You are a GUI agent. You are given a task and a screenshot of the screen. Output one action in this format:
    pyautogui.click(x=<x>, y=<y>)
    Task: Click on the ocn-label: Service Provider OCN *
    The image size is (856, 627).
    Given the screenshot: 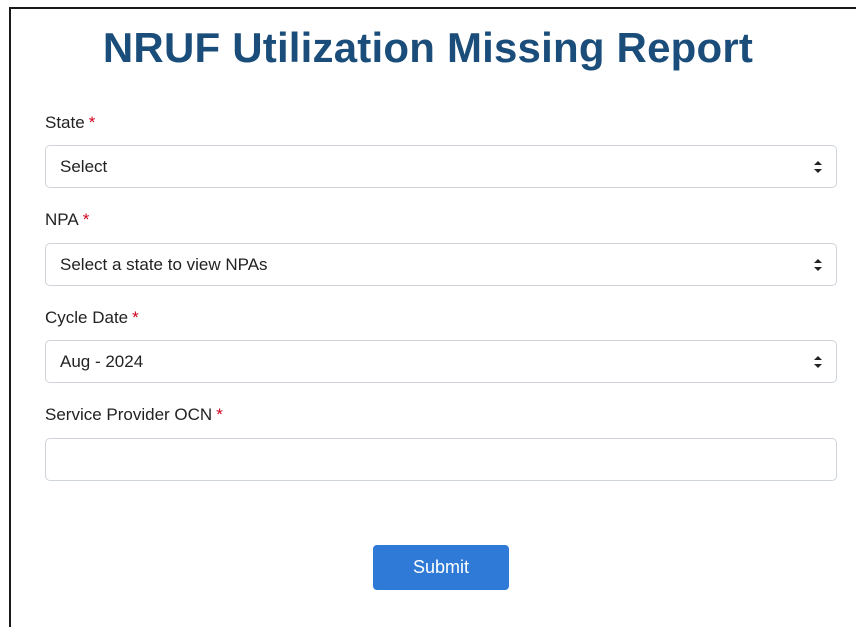 What is the action you would take?
    pyautogui.click(x=134, y=415)
    